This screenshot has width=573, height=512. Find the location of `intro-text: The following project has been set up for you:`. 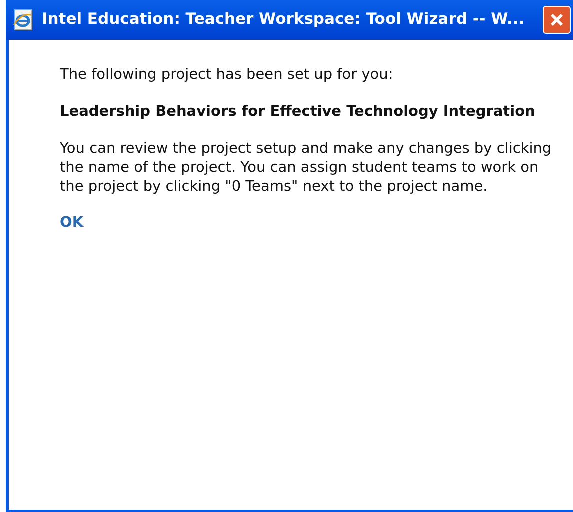

intro-text: The following project has been set up for you: is located at coordinates (227, 75).